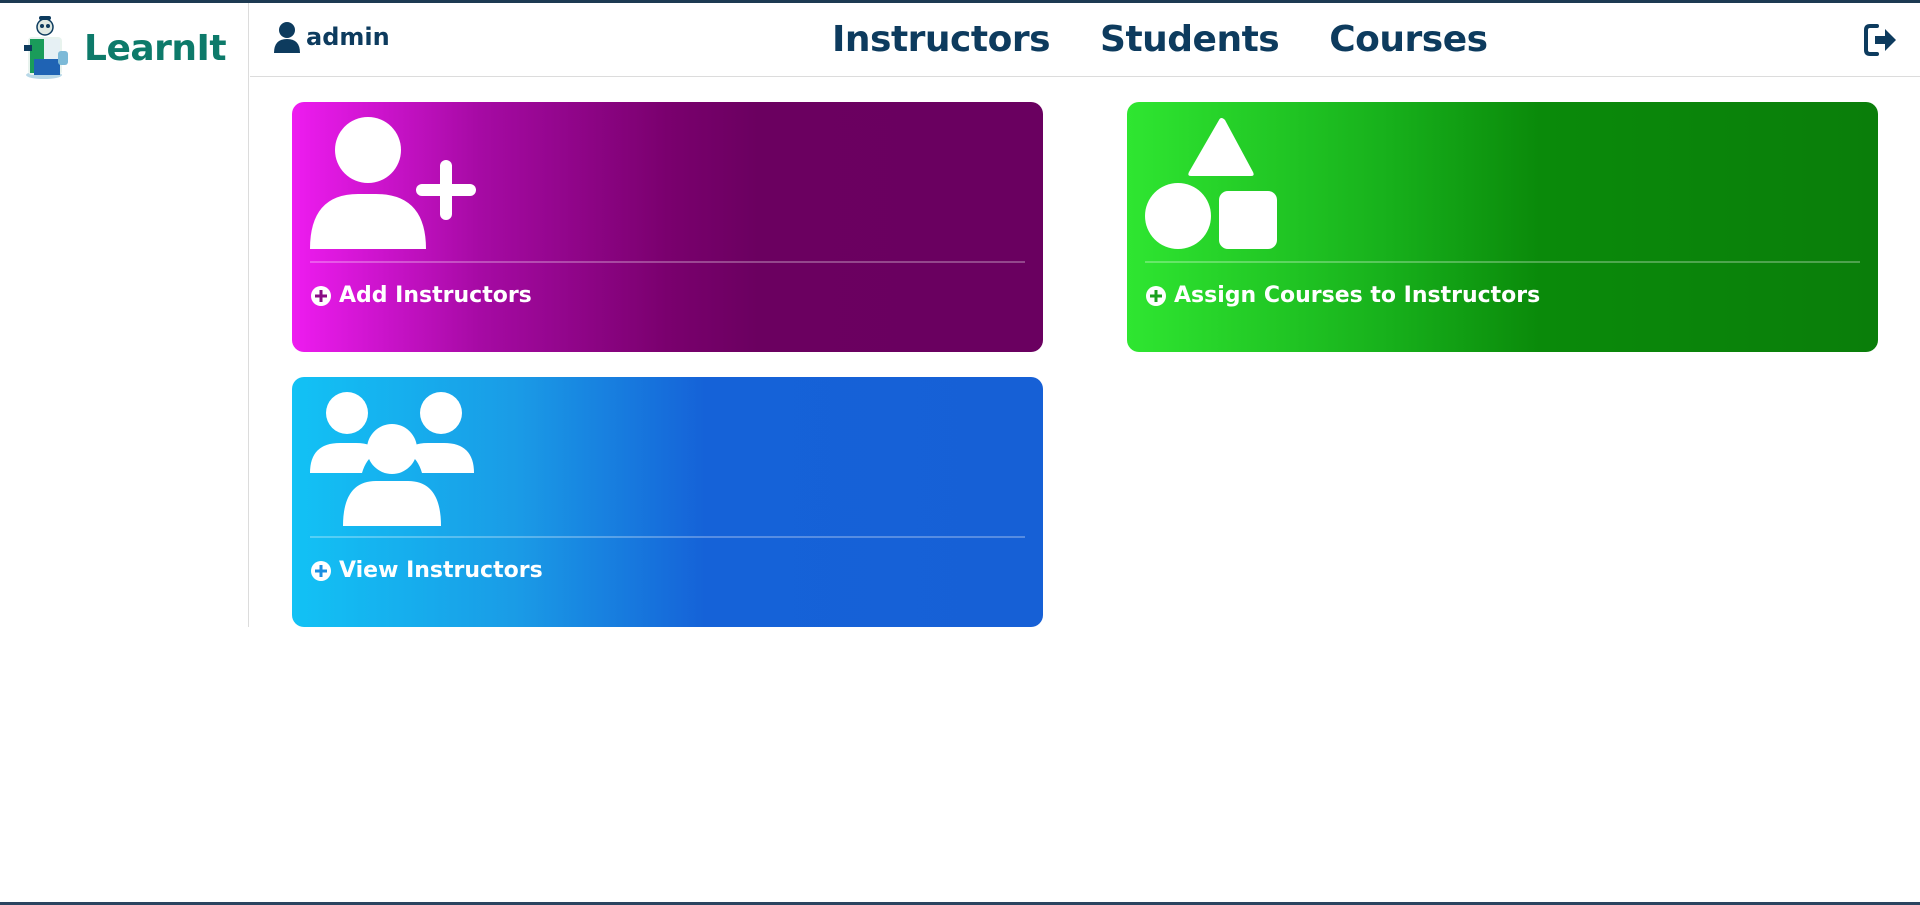  I want to click on nav-instructors: Instructors, so click(941, 39).